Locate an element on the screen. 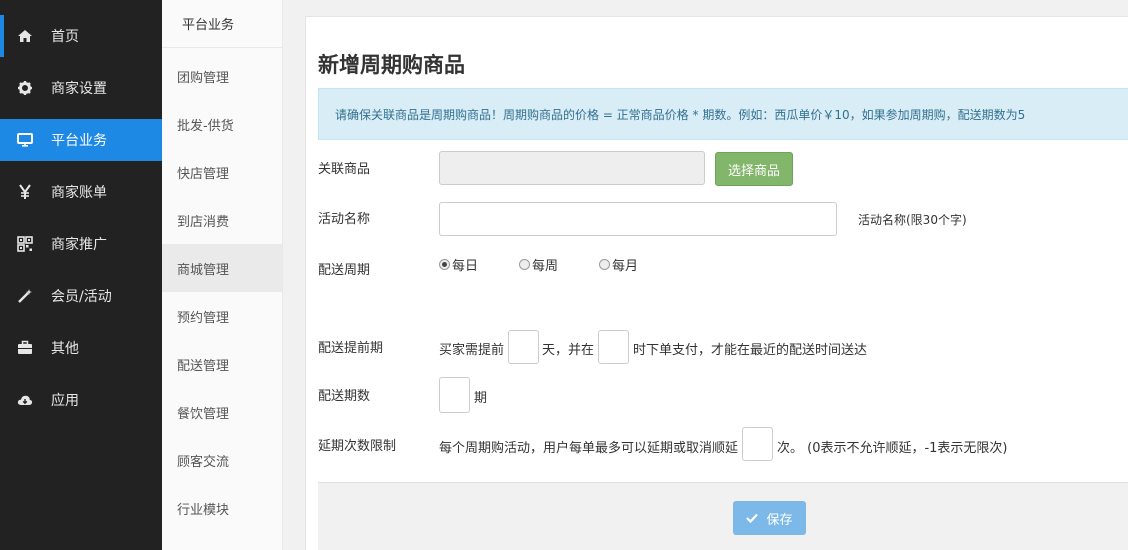  save-button: 保存 is located at coordinates (769, 518).